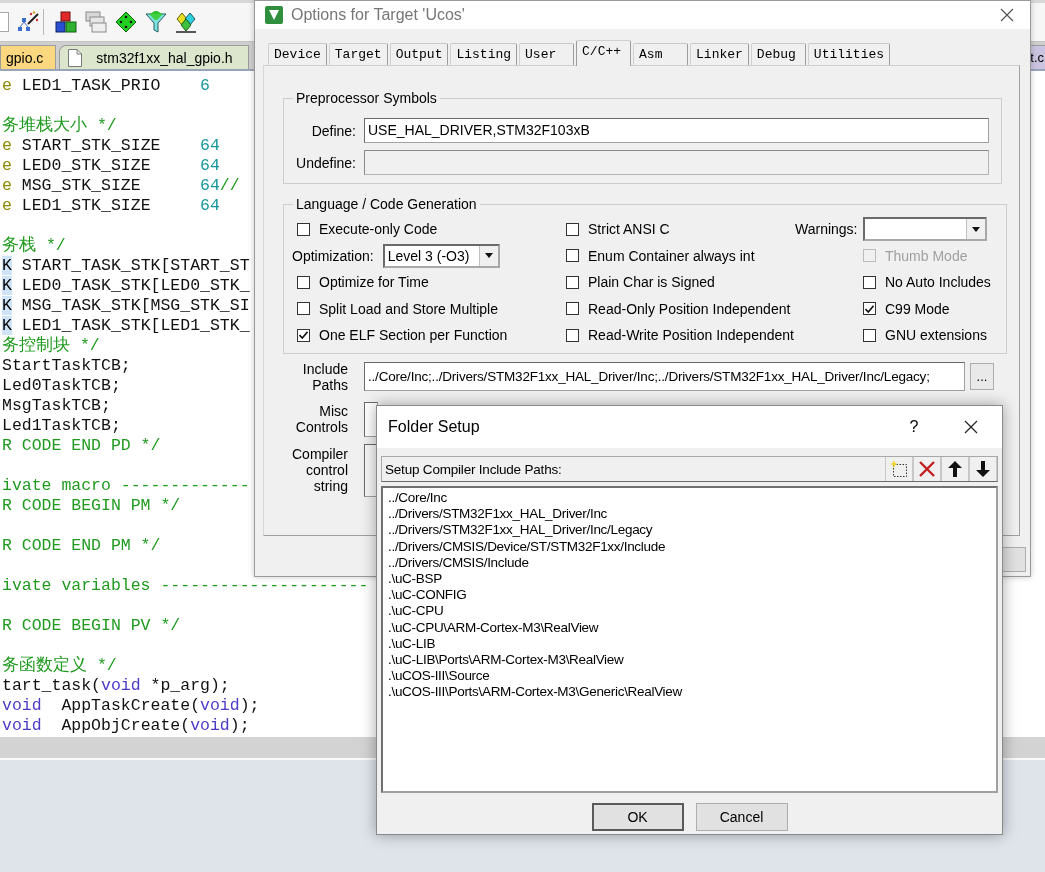 This screenshot has height=872, width=1045. I want to click on field-label: Misc Controls, so click(321, 419).